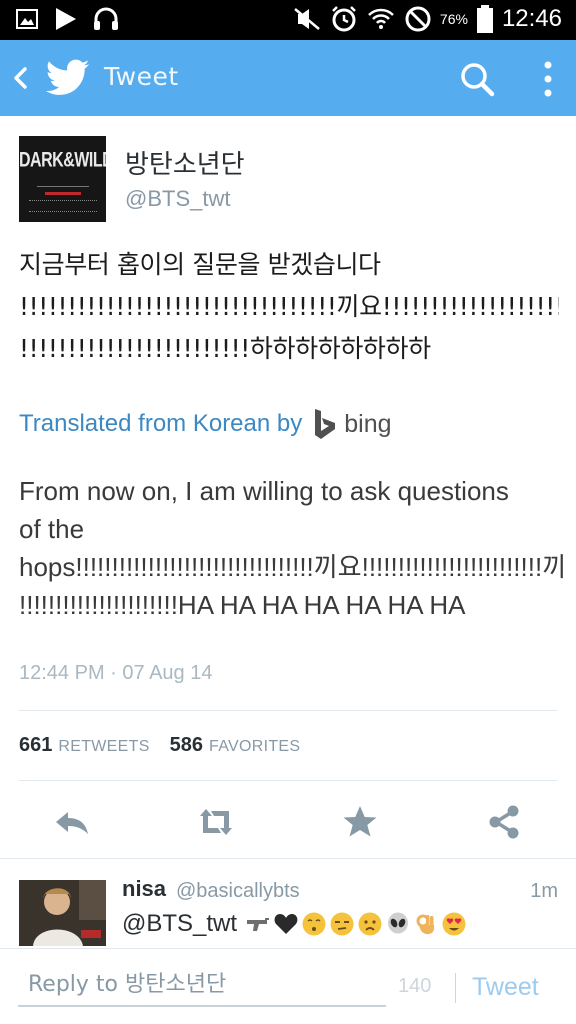 This screenshot has height=1024, width=576. Describe the element at coordinates (360, 822) in the screenshot. I see `favorite-star-icon` at that location.